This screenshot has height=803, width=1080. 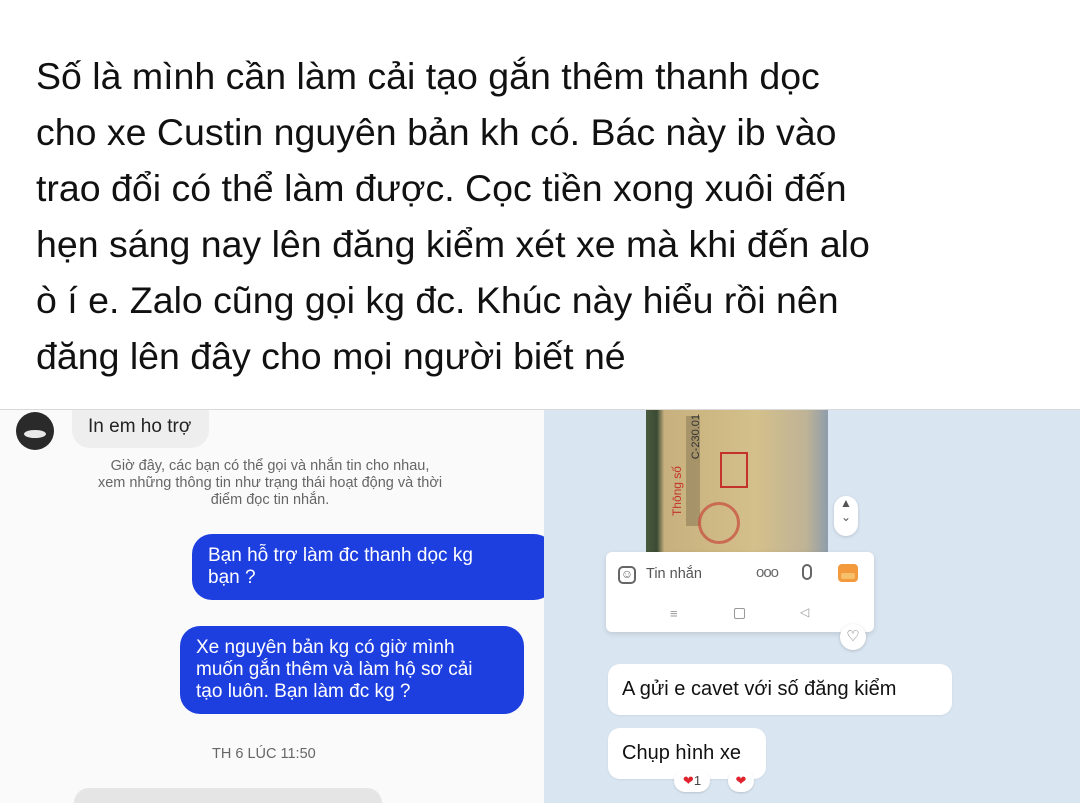 What do you see at coordinates (674, 613) in the screenshot?
I see `menu-icon: ≡` at bounding box center [674, 613].